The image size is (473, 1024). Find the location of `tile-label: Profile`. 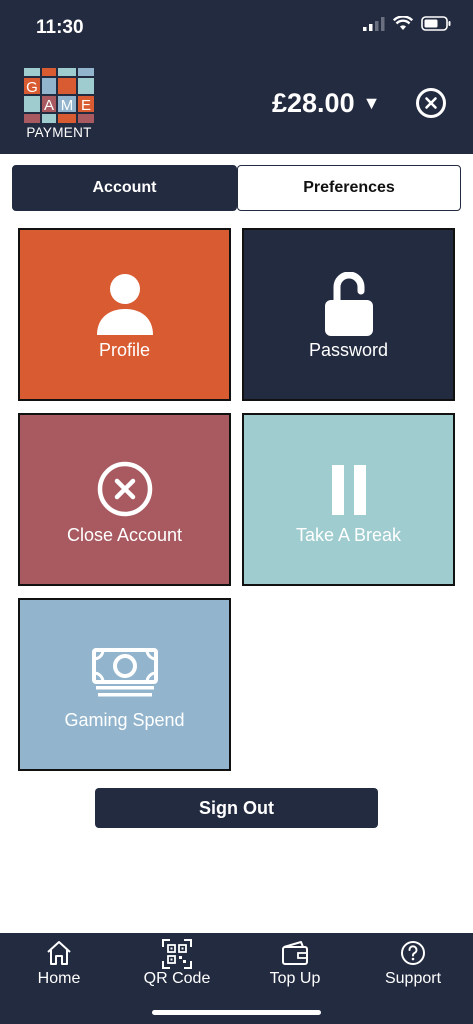

tile-label: Profile is located at coordinates (124, 350).